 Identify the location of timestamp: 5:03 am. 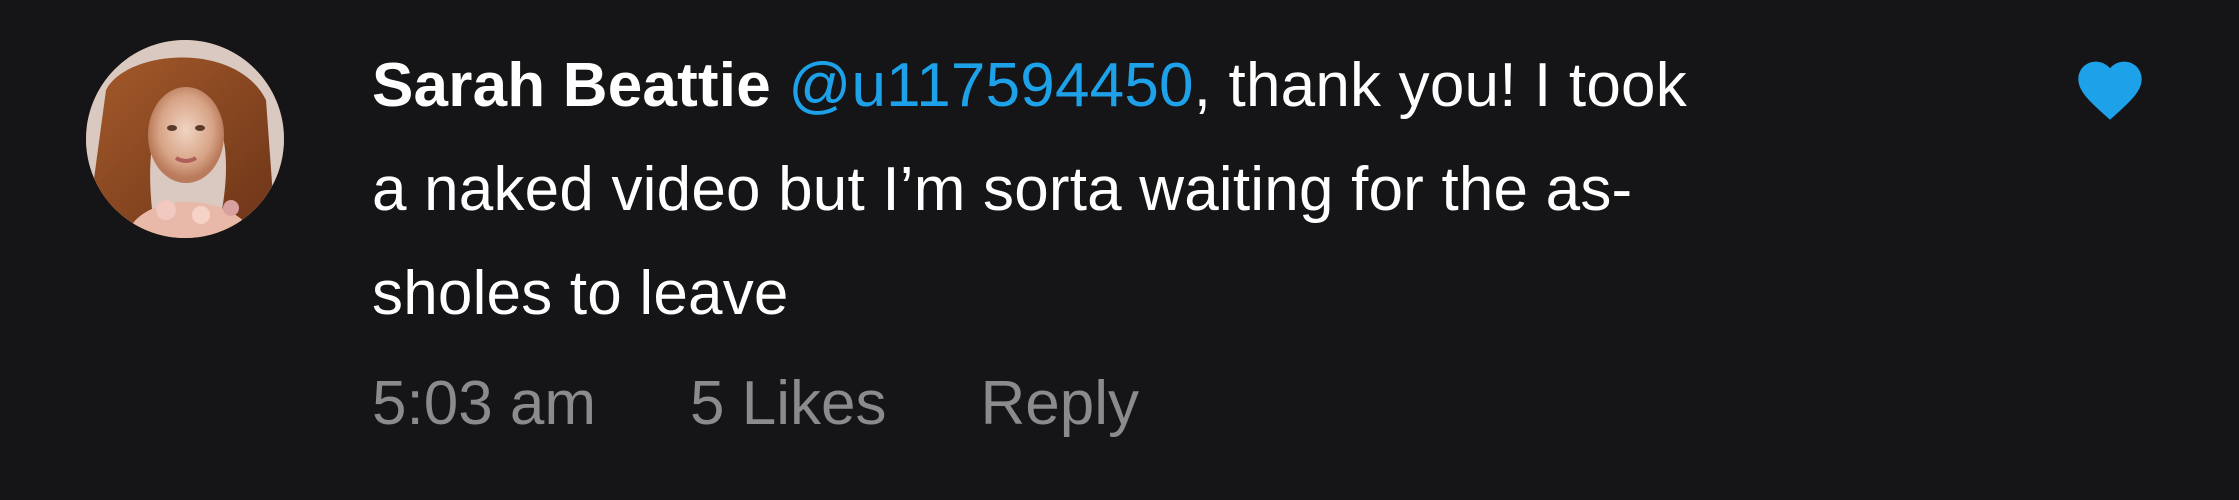
(484, 403).